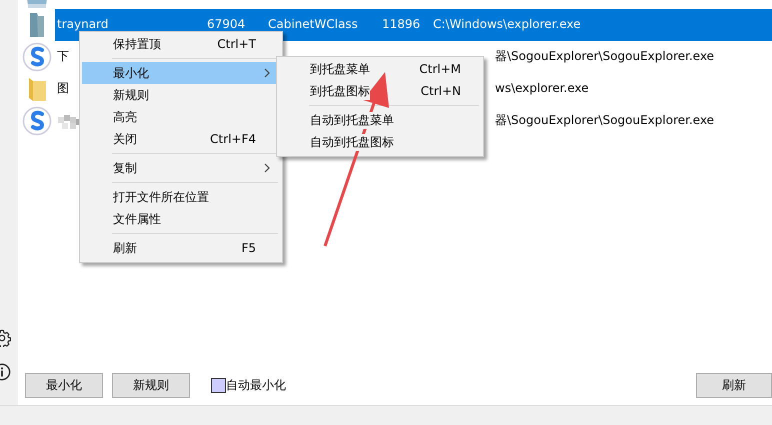 The height and width of the screenshot is (425, 772). I want to click on table-cell: 11896, so click(401, 24).